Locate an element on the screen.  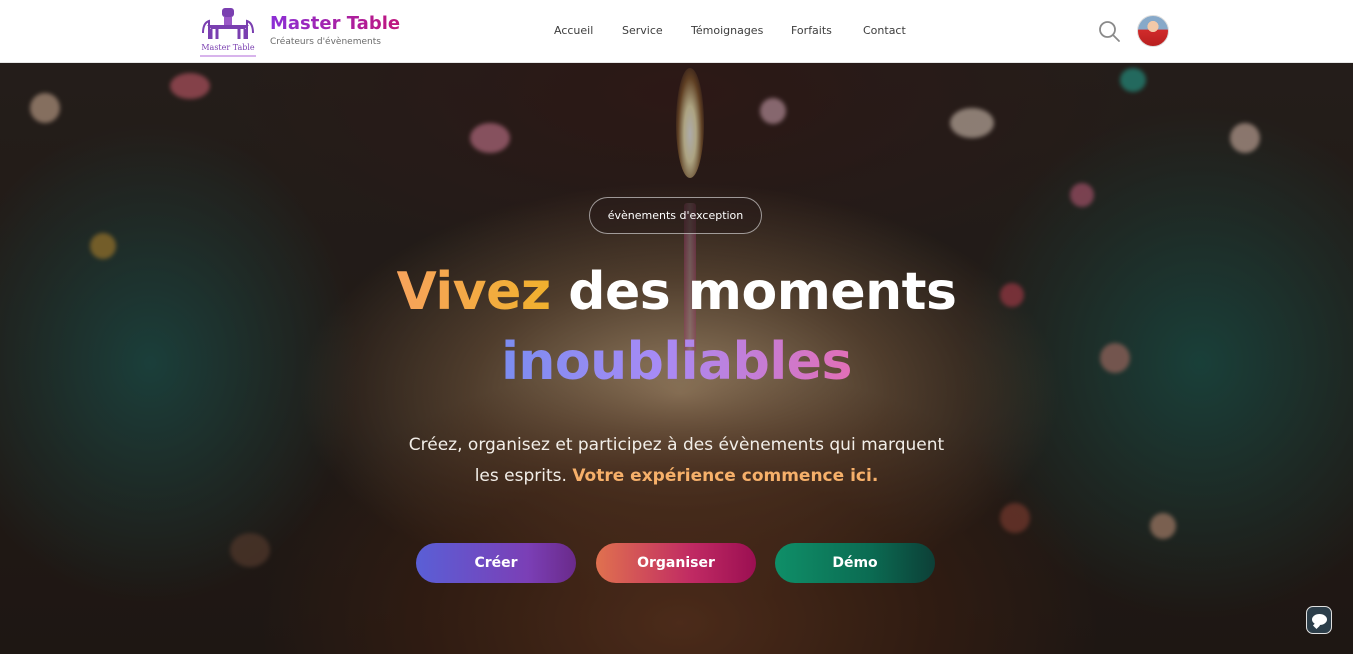
headline-rest: des moments is located at coordinates (762, 292).